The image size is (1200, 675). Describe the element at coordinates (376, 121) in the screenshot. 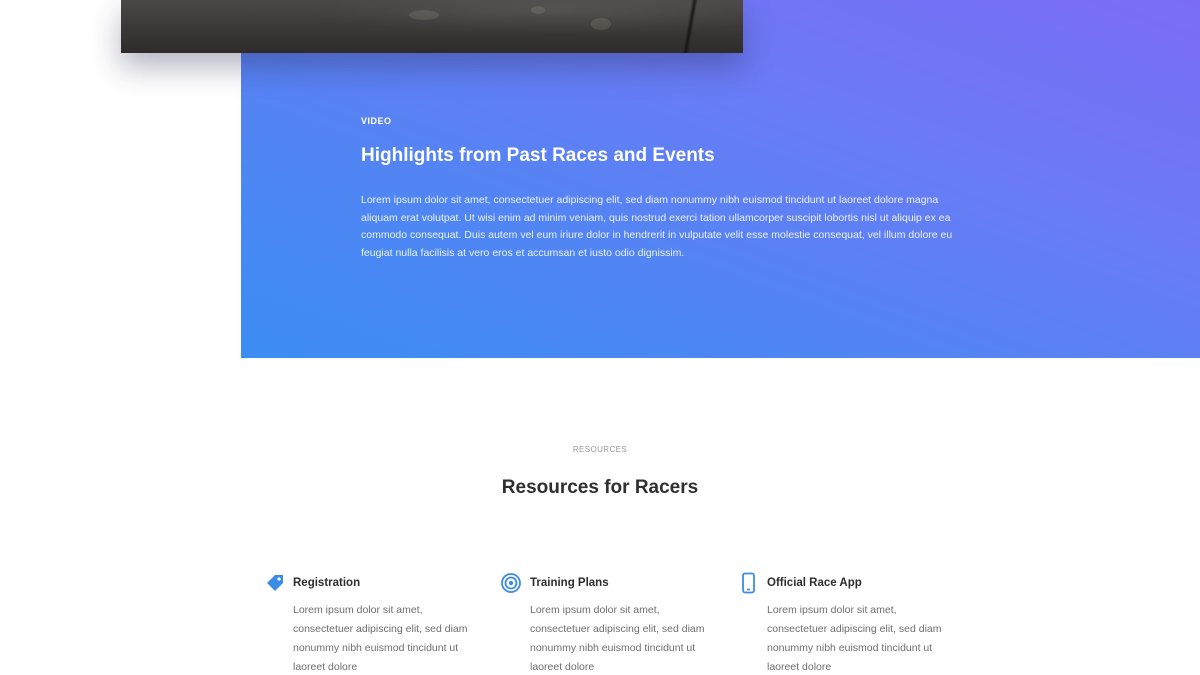

I see `video-eyebrow: VIDEO` at that location.